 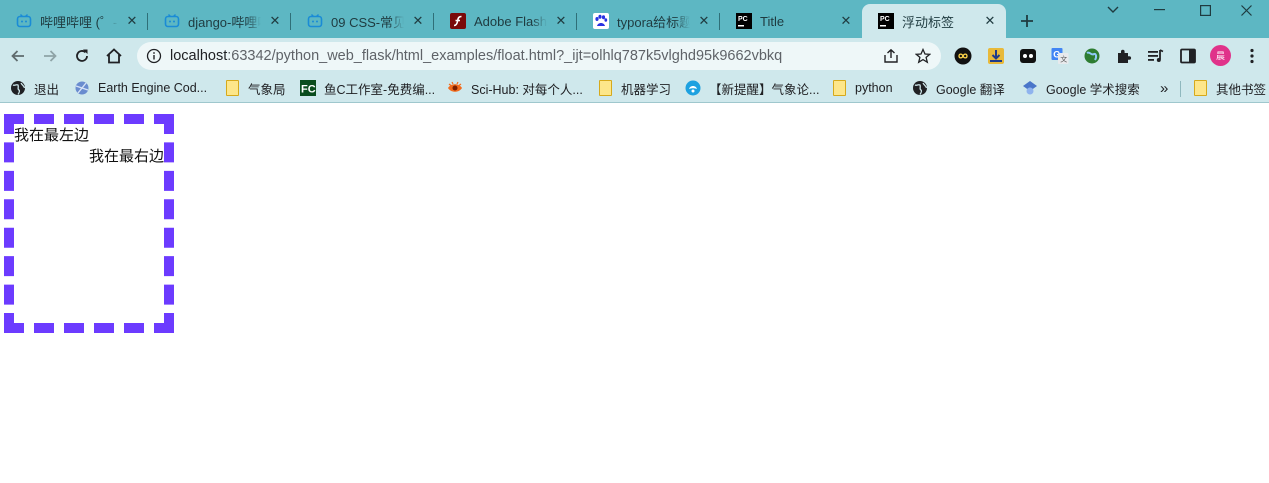 What do you see at coordinates (1246, 10) in the screenshot?
I see `close-window-button` at bounding box center [1246, 10].